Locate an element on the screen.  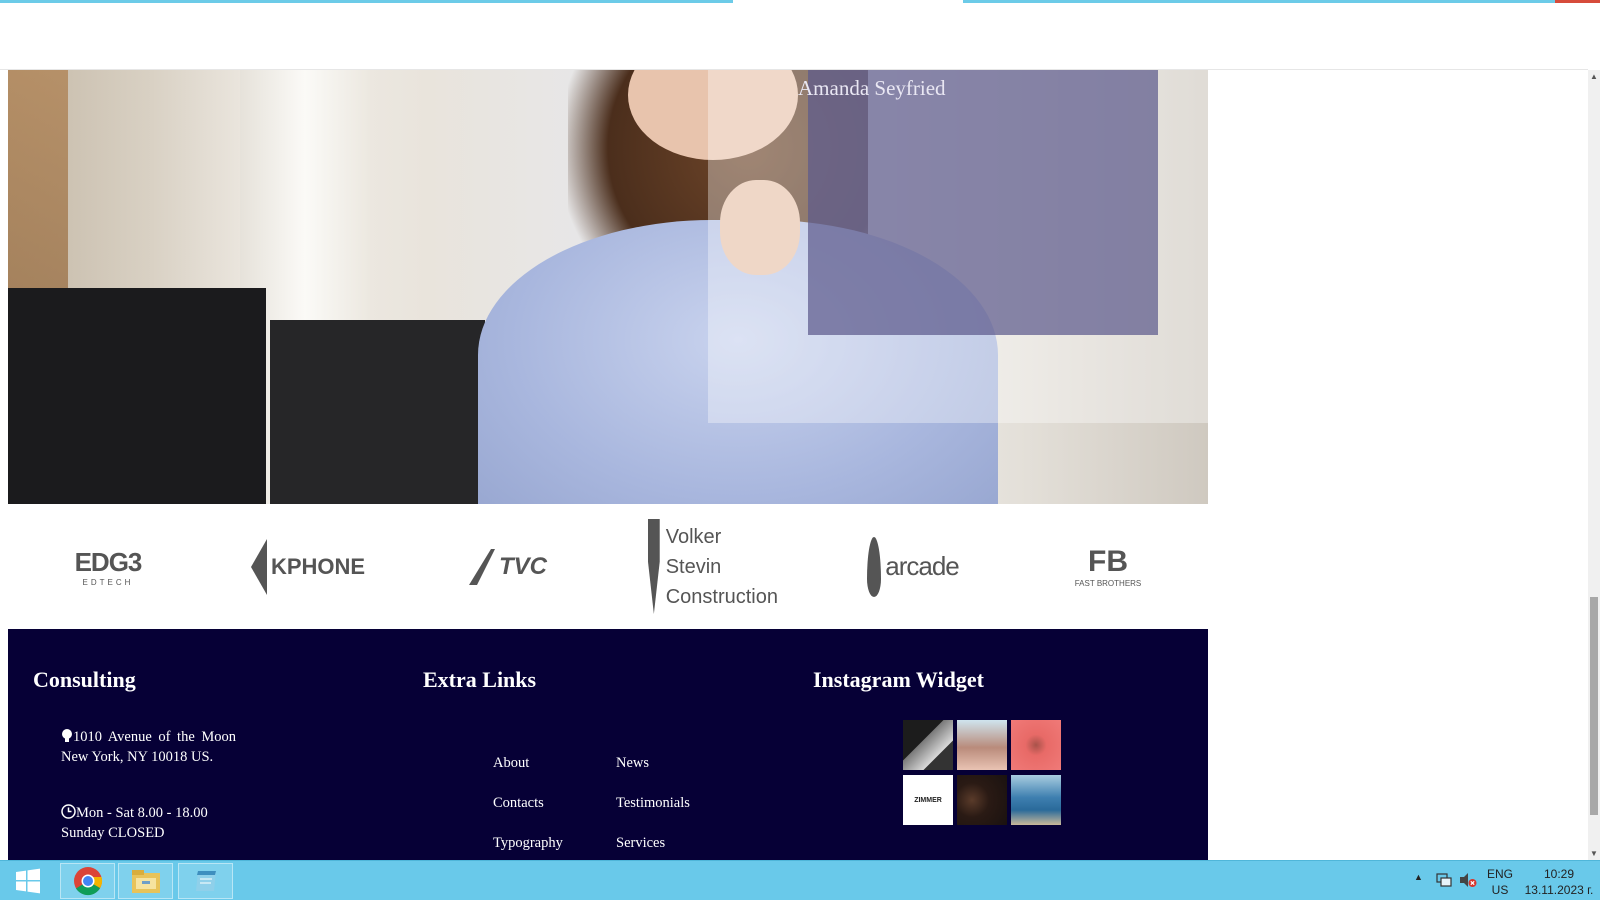
logo-edg3: EDG3 EDTECH is located at coordinates (108, 566).